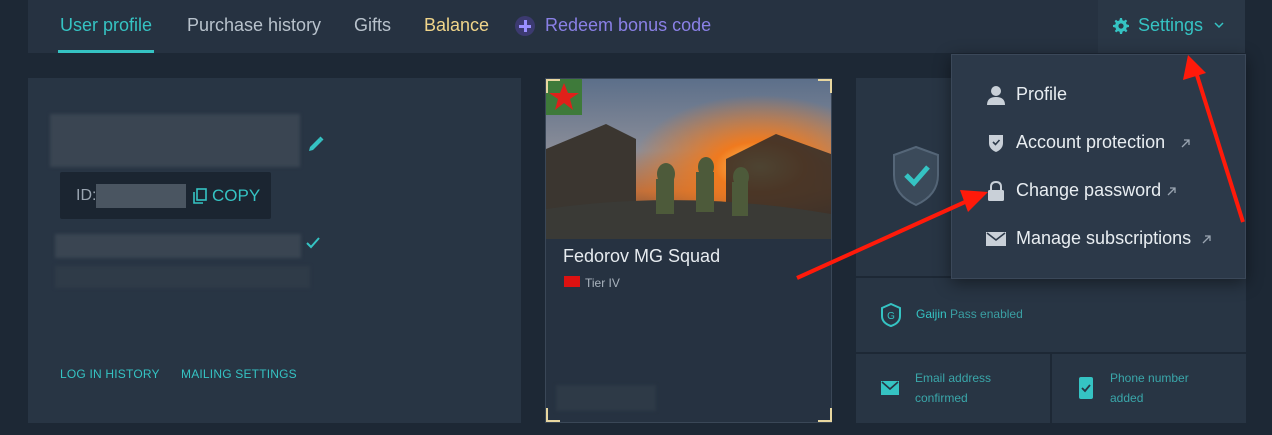 This screenshot has width=1272, height=435. What do you see at coordinates (953, 388) in the screenshot?
I see `email-status: Email address confirmed` at bounding box center [953, 388].